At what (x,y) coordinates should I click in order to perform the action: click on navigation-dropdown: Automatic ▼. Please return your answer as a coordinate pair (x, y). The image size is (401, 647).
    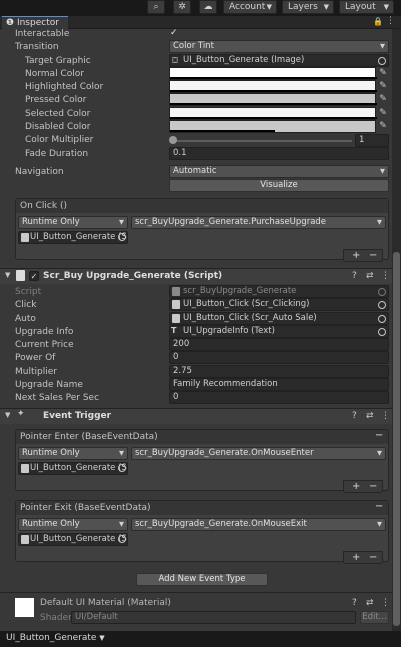
    Looking at the image, I should click on (279, 171).